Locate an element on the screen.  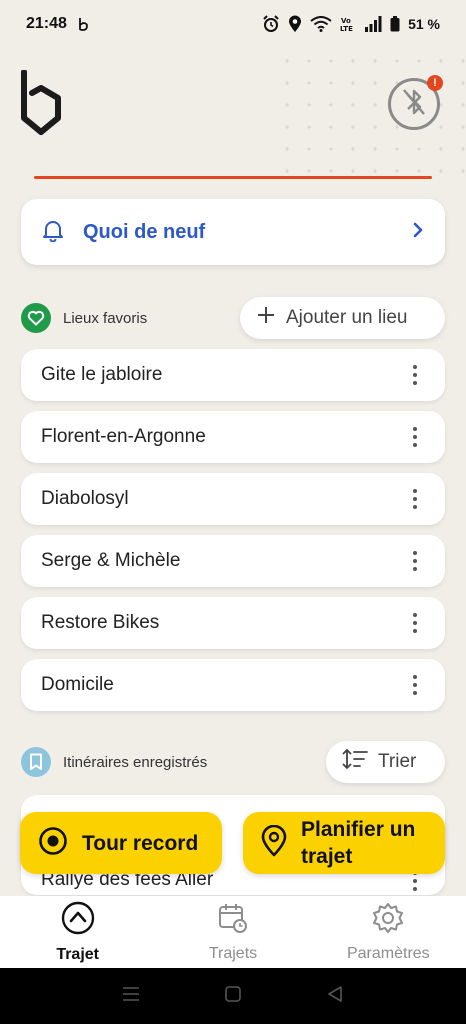
svg-text: LTE is located at coordinates (346, 28).